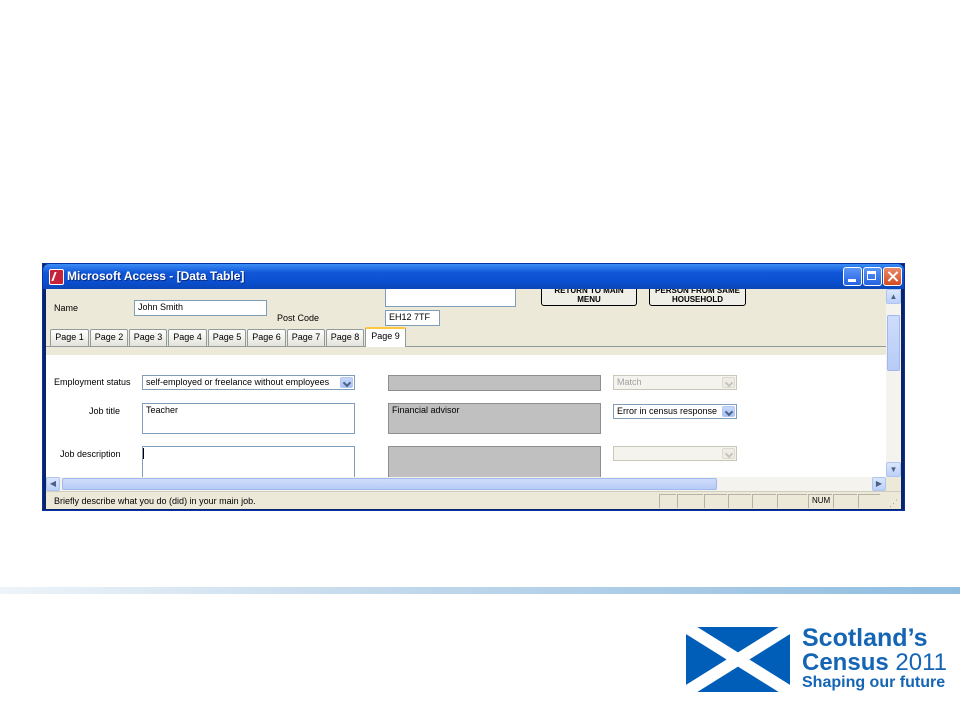 This screenshot has width=960, height=720. I want to click on employment-status-label: Employment status, so click(92, 382).